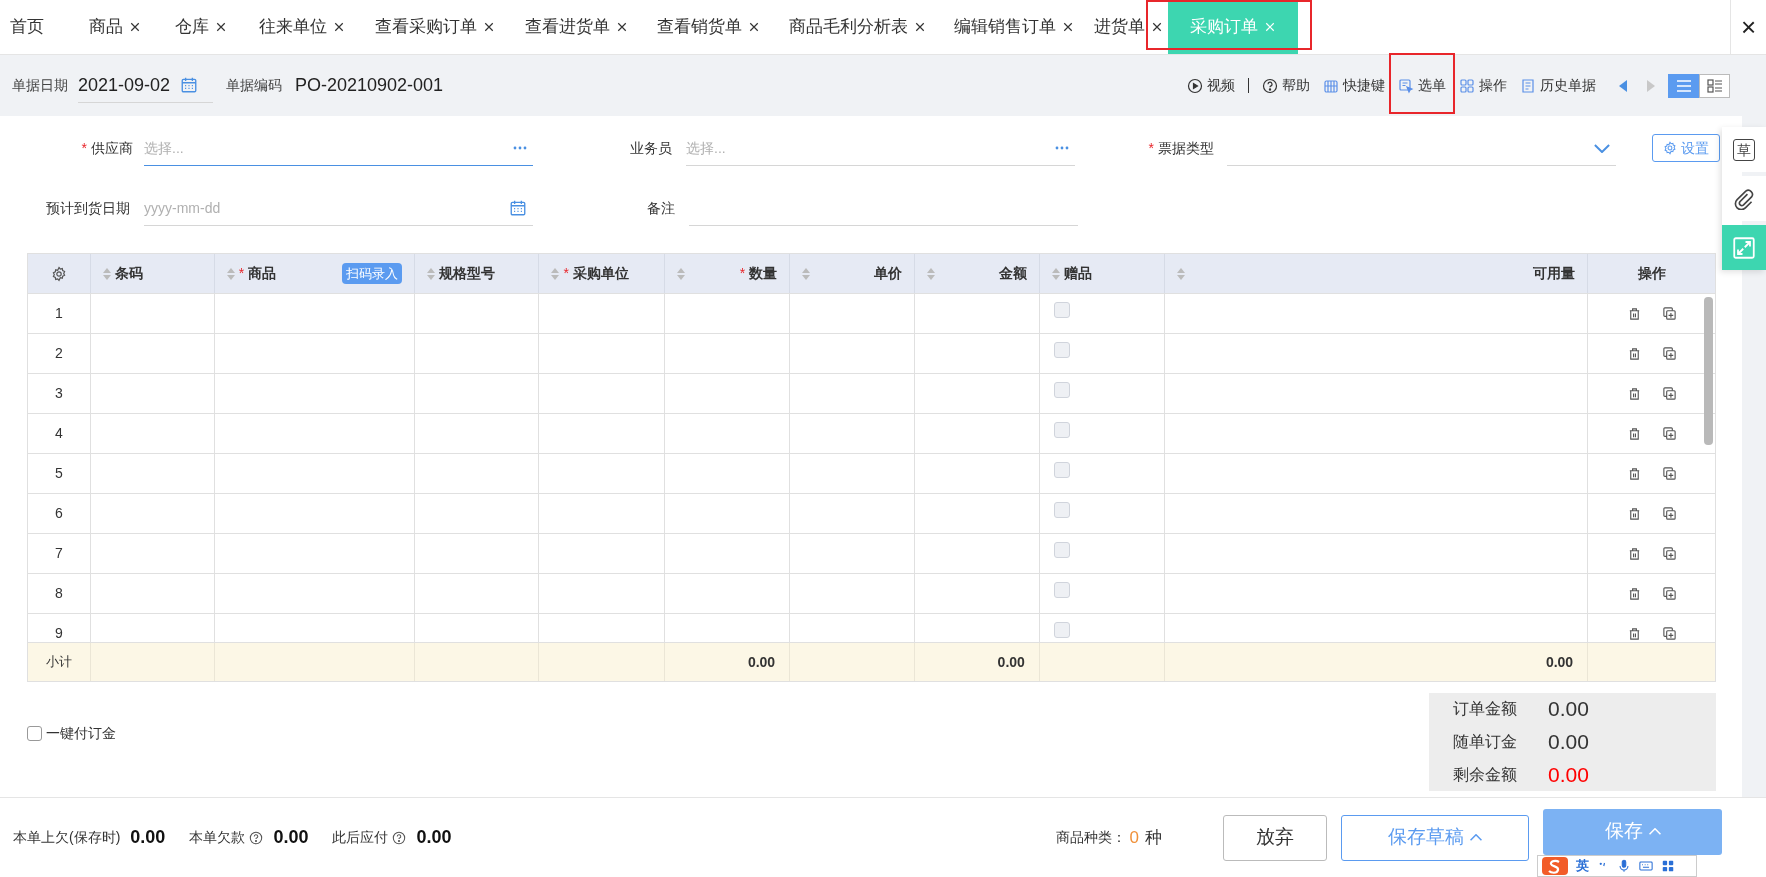 The height and width of the screenshot is (877, 1766). What do you see at coordinates (1558, 85) in the screenshot?
I see `toolbar-link: 历史单据` at bounding box center [1558, 85].